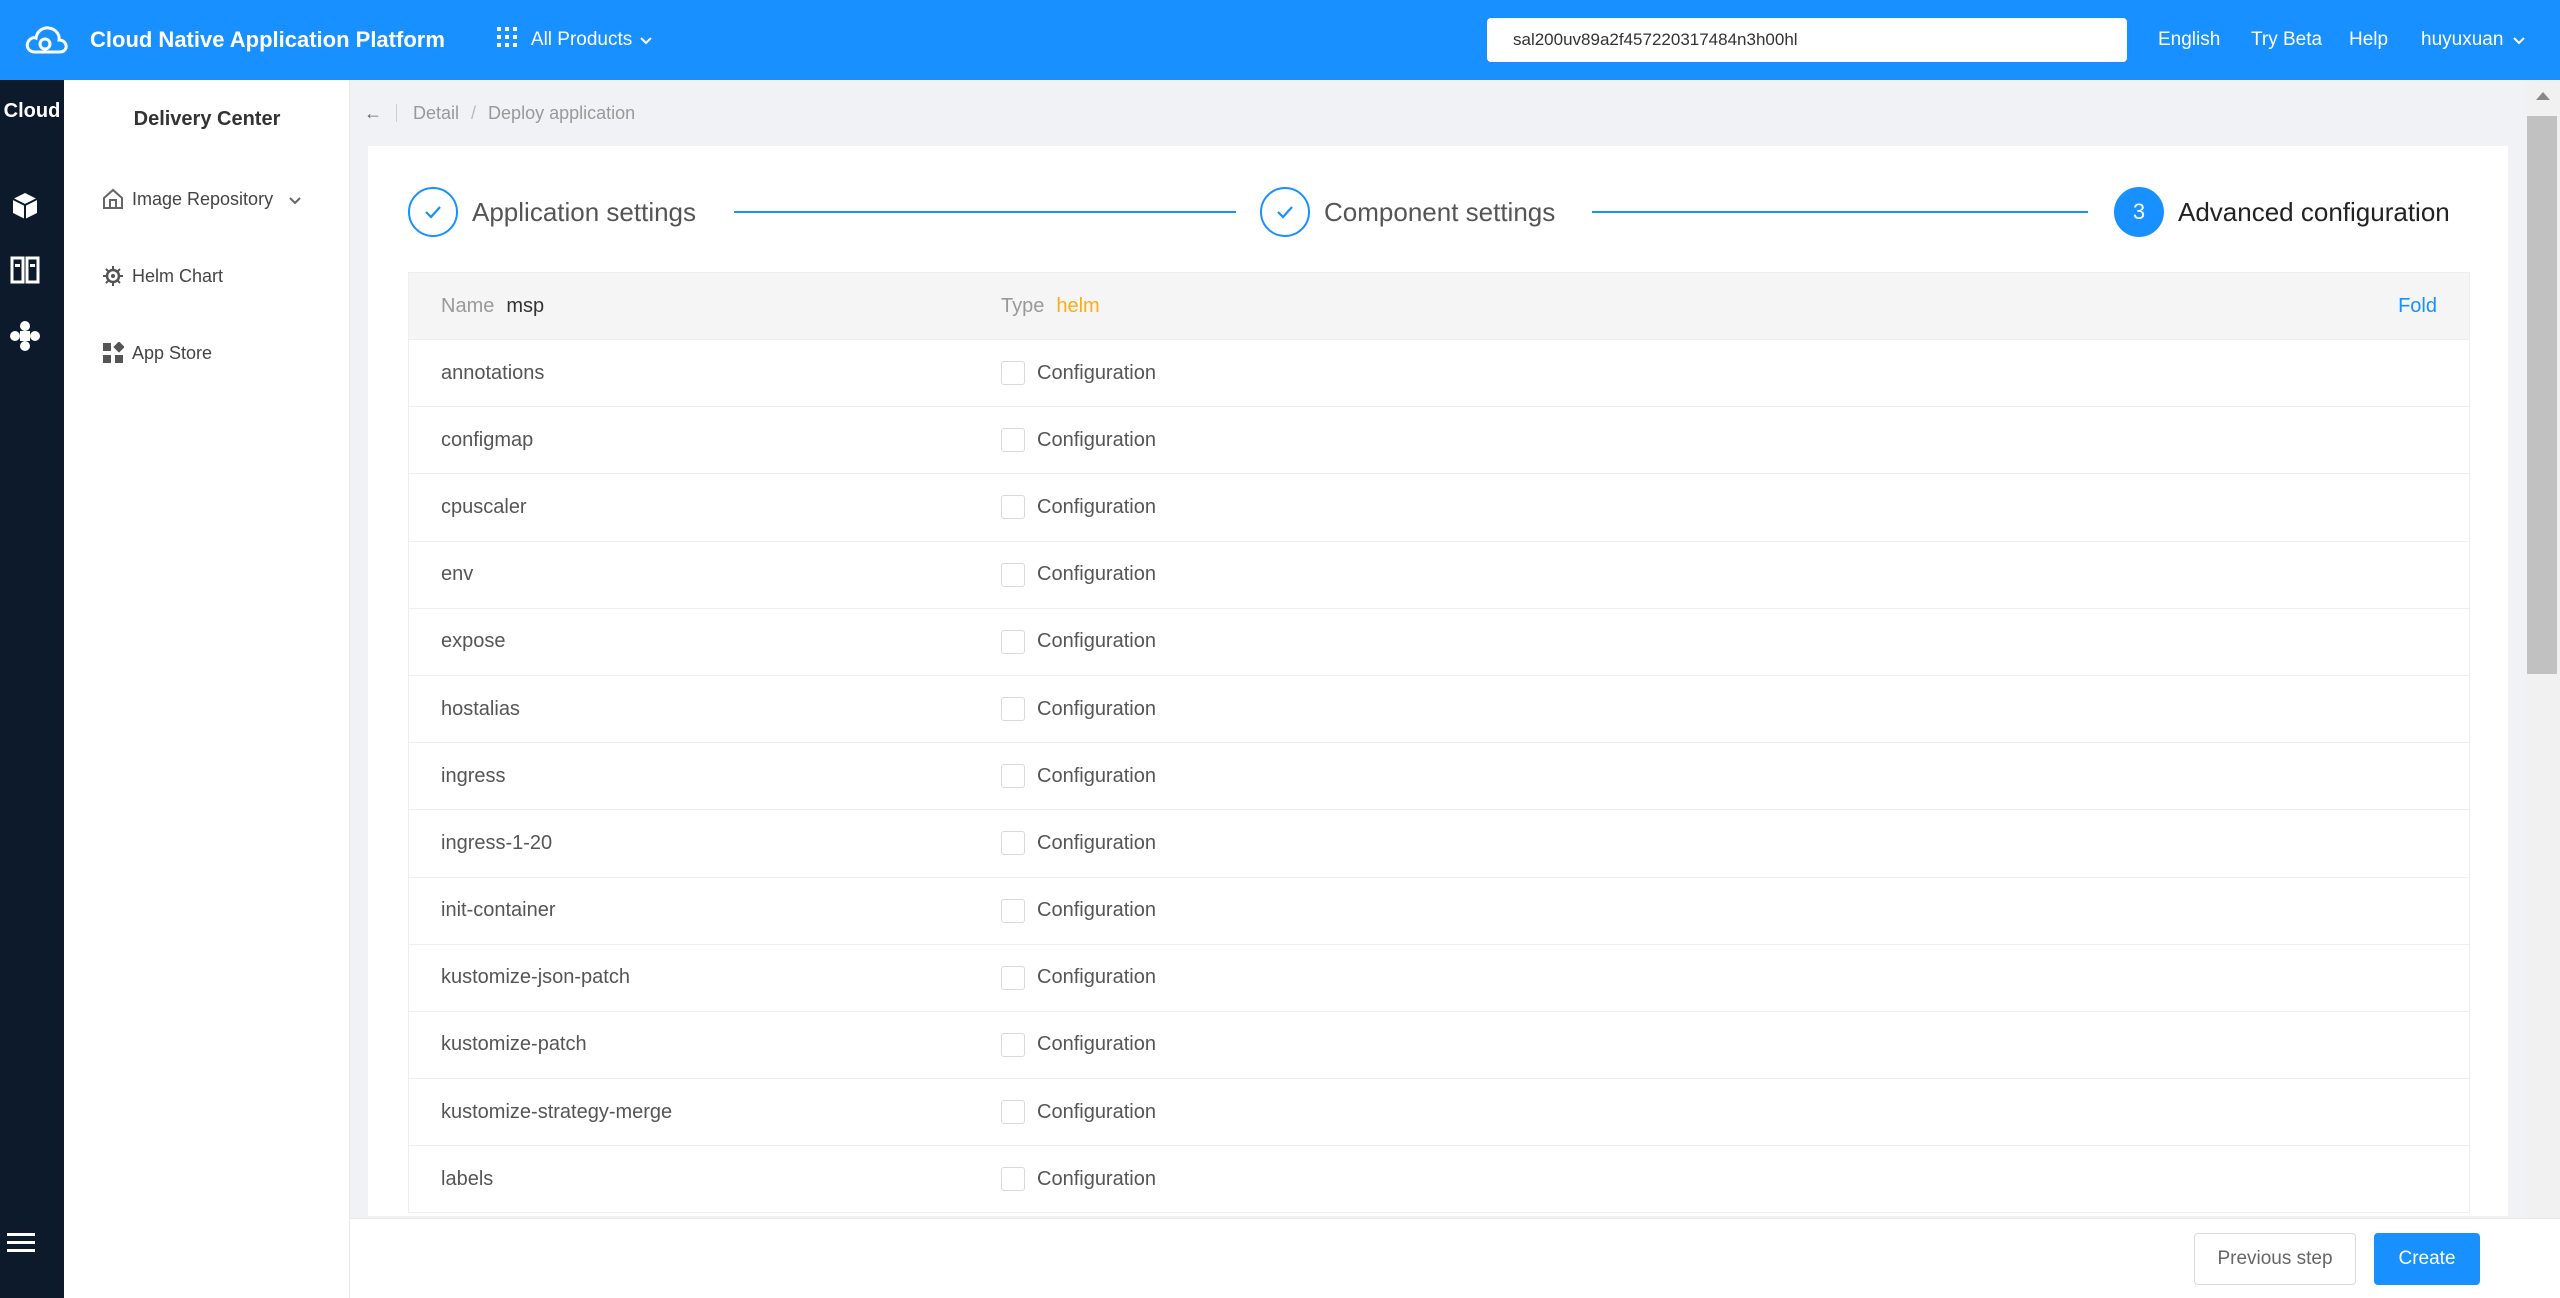  I want to click on breadcrumb-item-current: Deploy application, so click(562, 112).